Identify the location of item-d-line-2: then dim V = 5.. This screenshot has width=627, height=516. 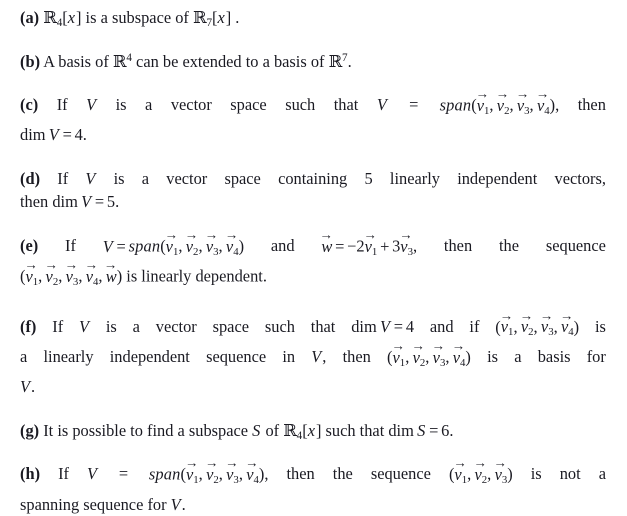
(70, 202).